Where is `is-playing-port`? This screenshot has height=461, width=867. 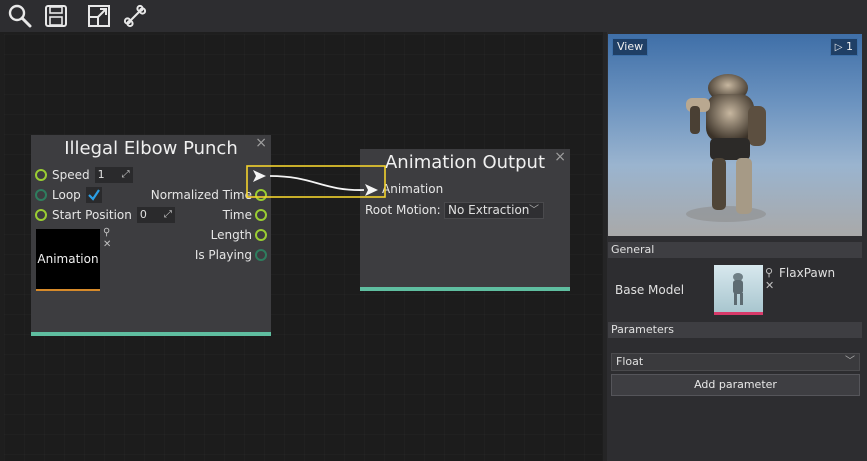 is-playing-port is located at coordinates (261, 255).